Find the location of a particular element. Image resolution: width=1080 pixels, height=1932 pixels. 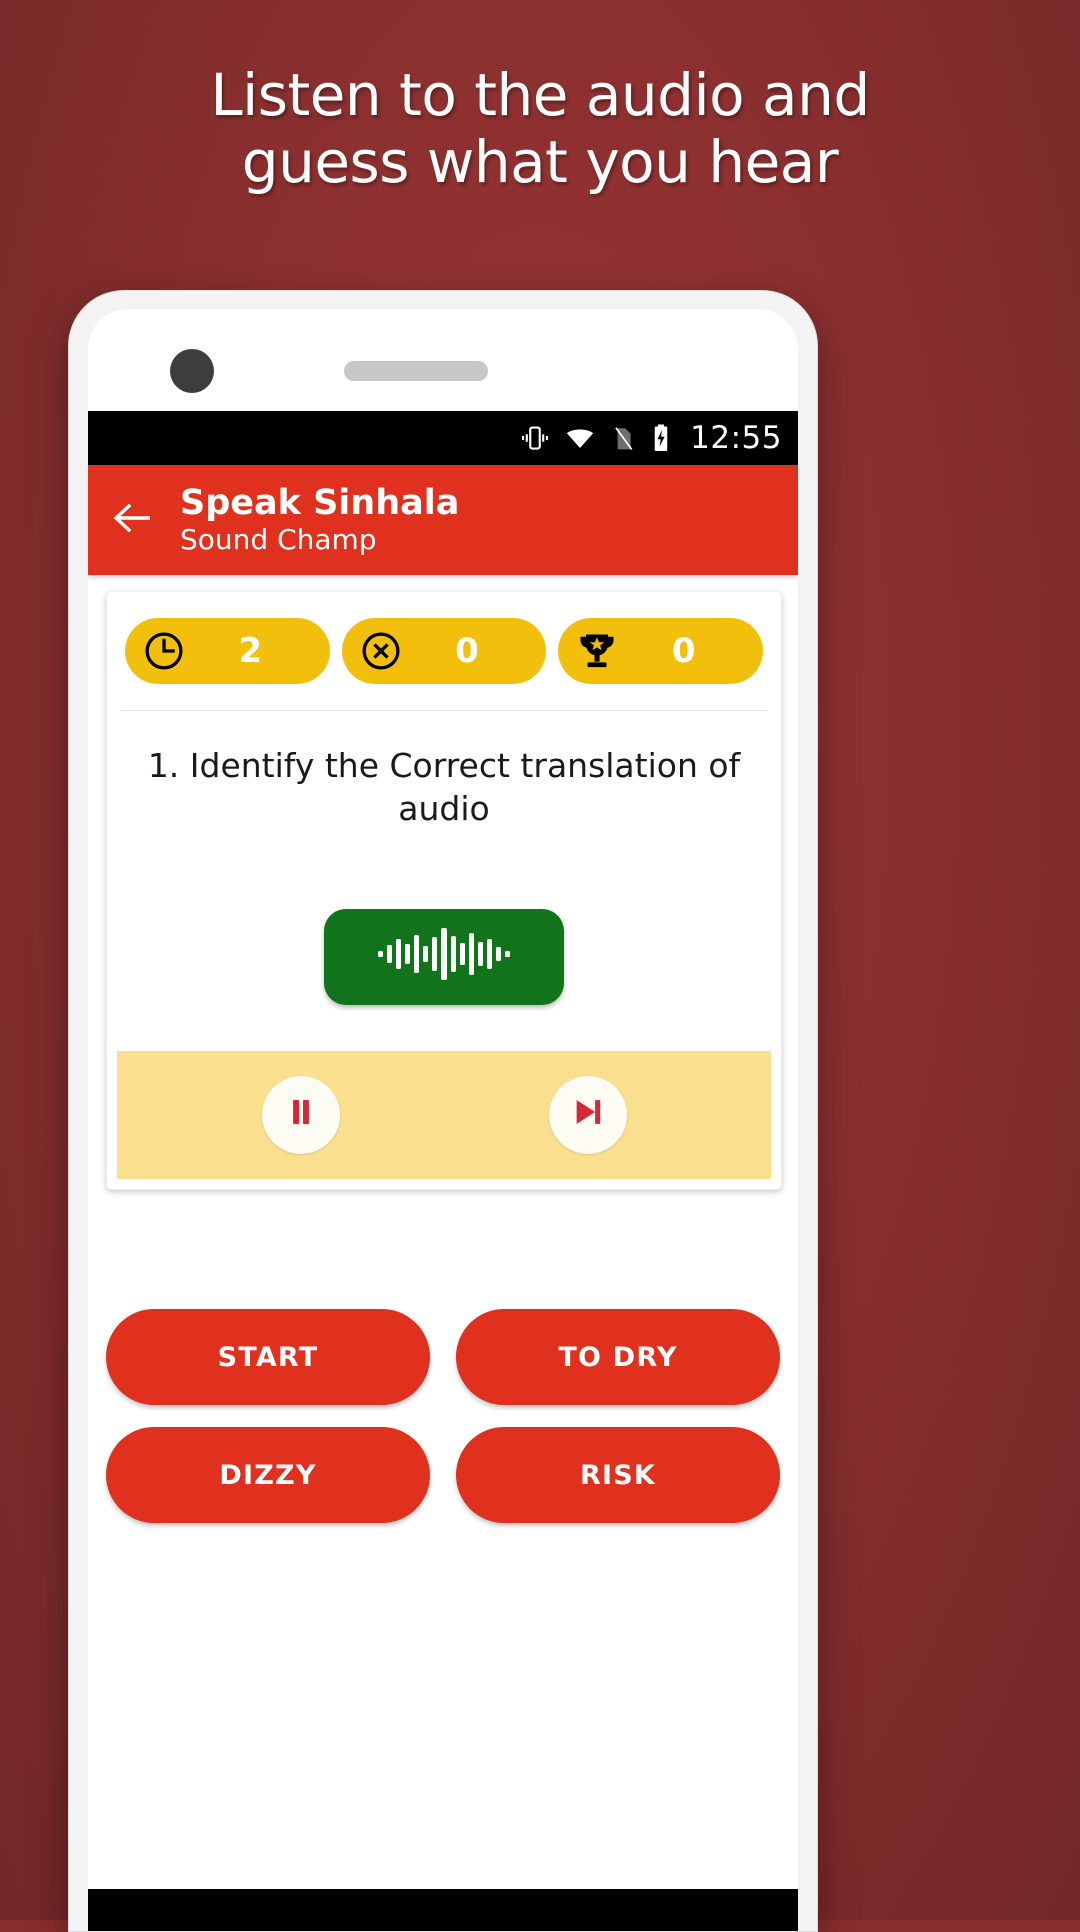

app-bar: Speak Sinhala Sound Champ is located at coordinates (443, 520).